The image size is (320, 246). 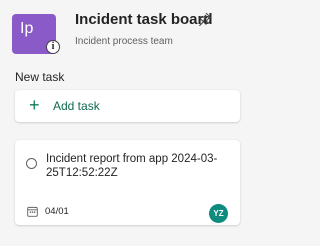 I want to click on calendar-icon, so click(x=32, y=211).